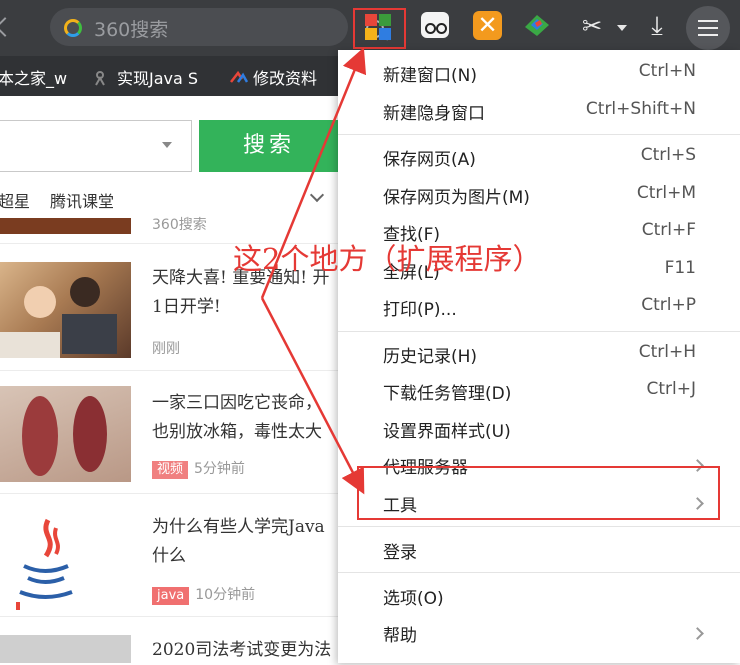  I want to click on menu-item-ui-style: 设置界面样式(U), so click(539, 430).